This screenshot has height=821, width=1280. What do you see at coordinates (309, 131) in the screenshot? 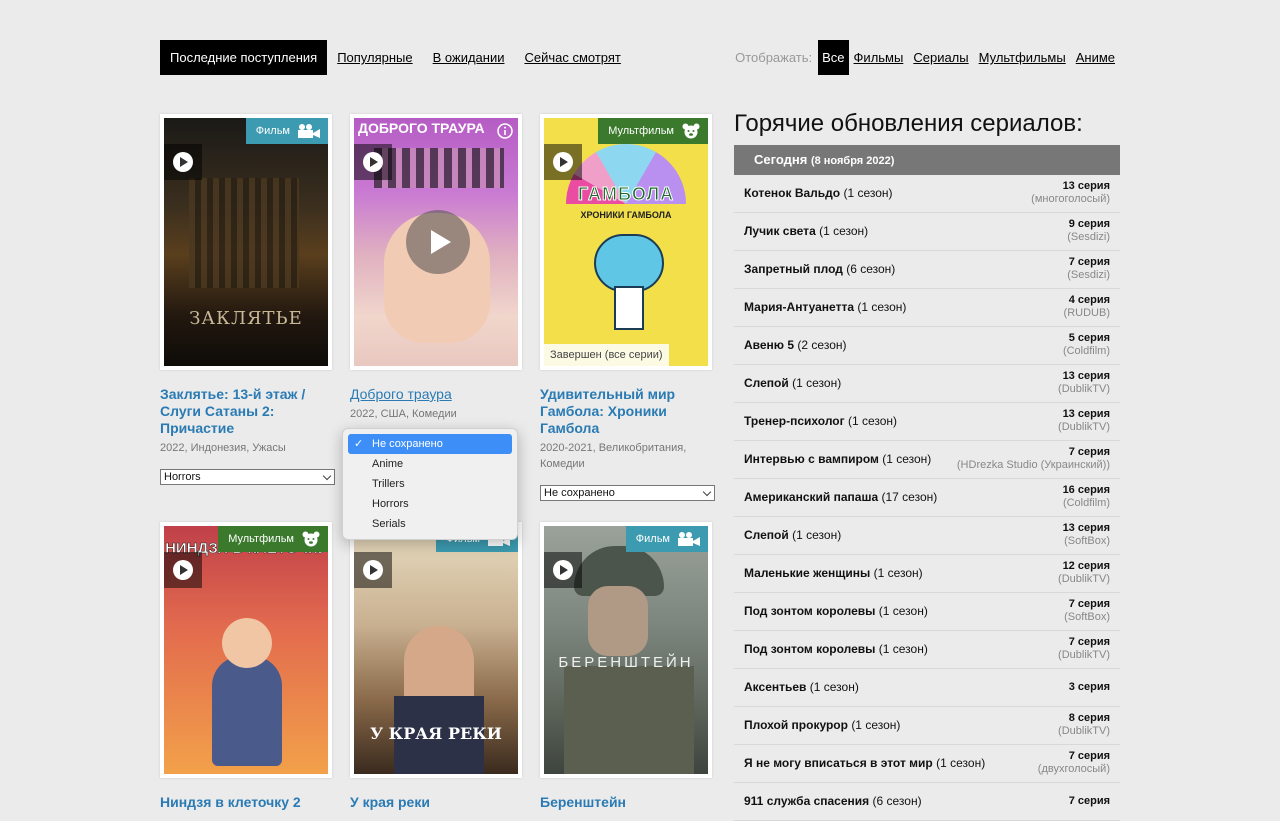
I see `video-camera-icon` at bounding box center [309, 131].